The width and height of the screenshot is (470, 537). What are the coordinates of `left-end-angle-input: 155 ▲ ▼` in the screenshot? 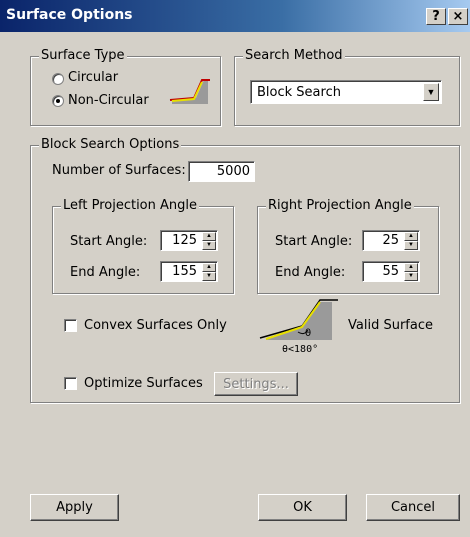 It's located at (189, 271).